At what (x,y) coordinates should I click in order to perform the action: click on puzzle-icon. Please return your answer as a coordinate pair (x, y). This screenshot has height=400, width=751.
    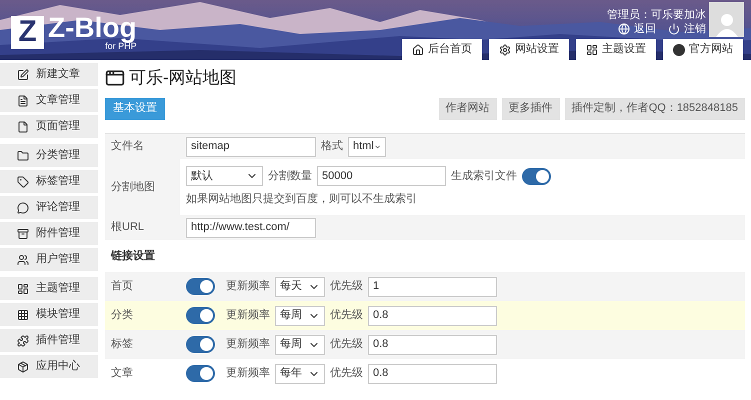
    Looking at the image, I should click on (23, 340).